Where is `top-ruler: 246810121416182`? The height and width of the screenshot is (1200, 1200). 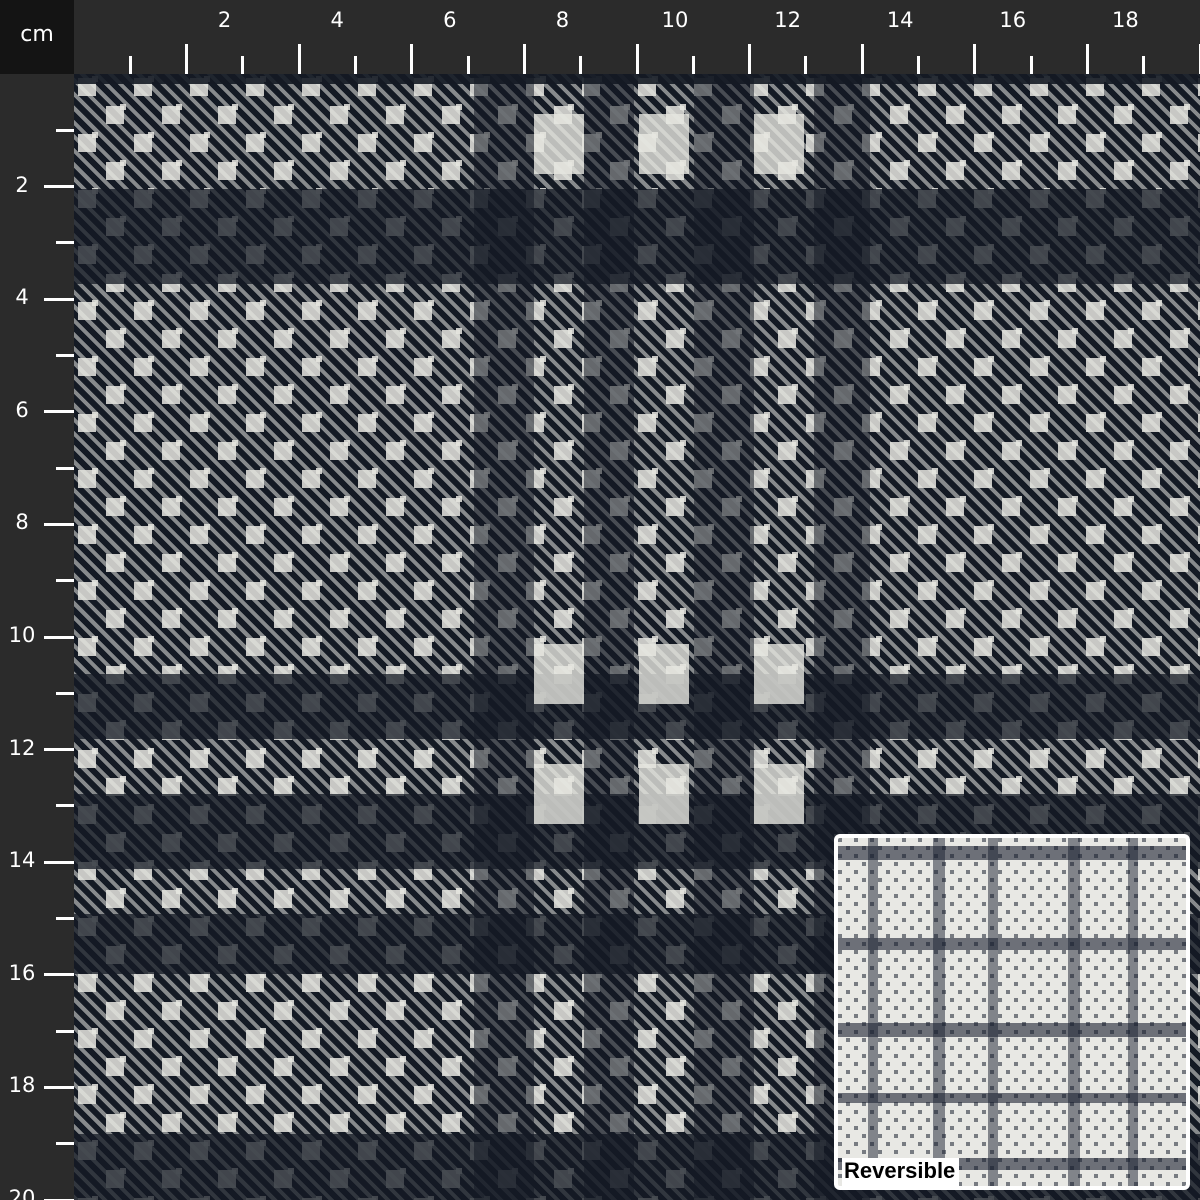
top-ruler: 246810121416182 is located at coordinates (637, 37).